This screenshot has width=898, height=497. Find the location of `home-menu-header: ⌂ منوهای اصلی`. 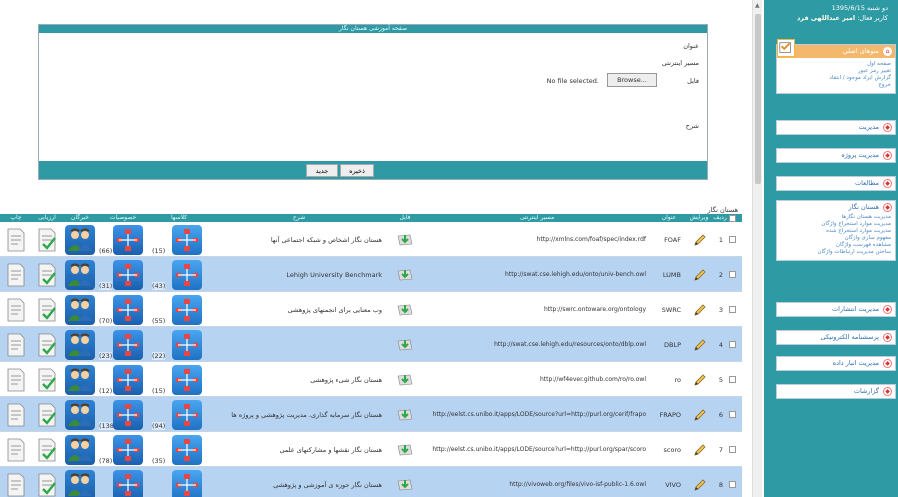

home-menu-header: ⌂ منوهای اصلی is located at coordinates (836, 48).